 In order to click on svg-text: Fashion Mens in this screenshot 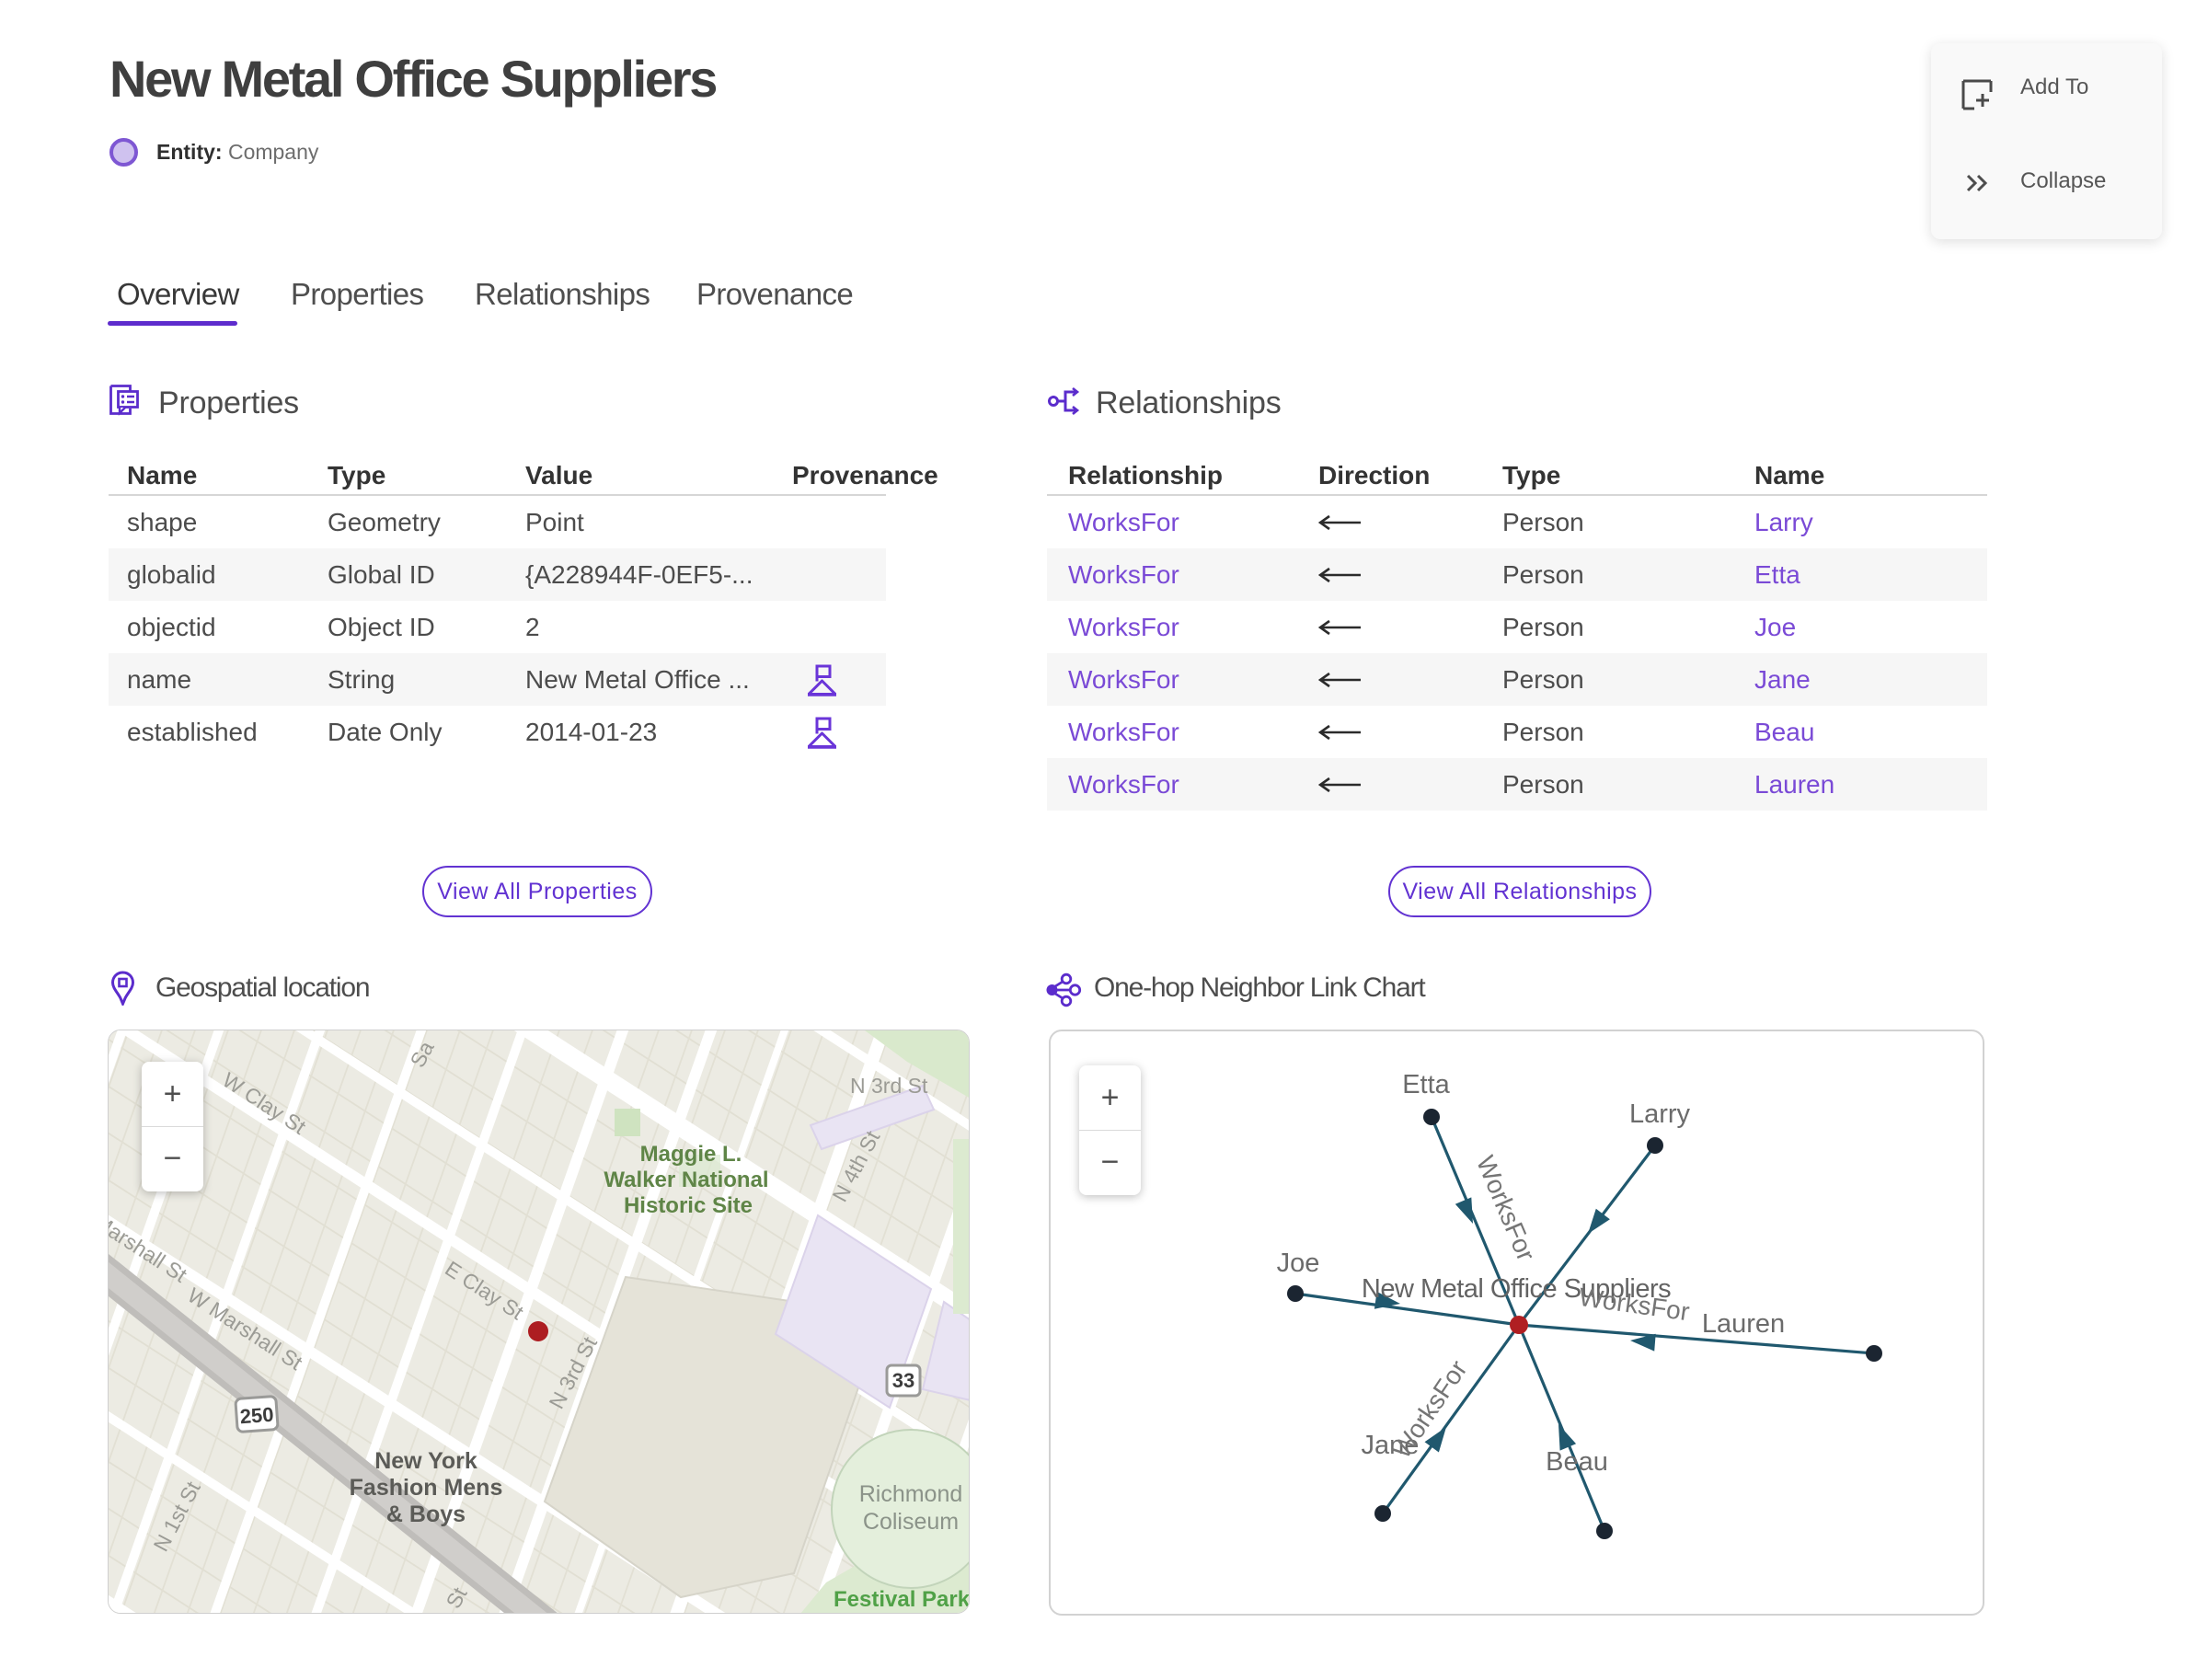, I will do `click(426, 1488)`.